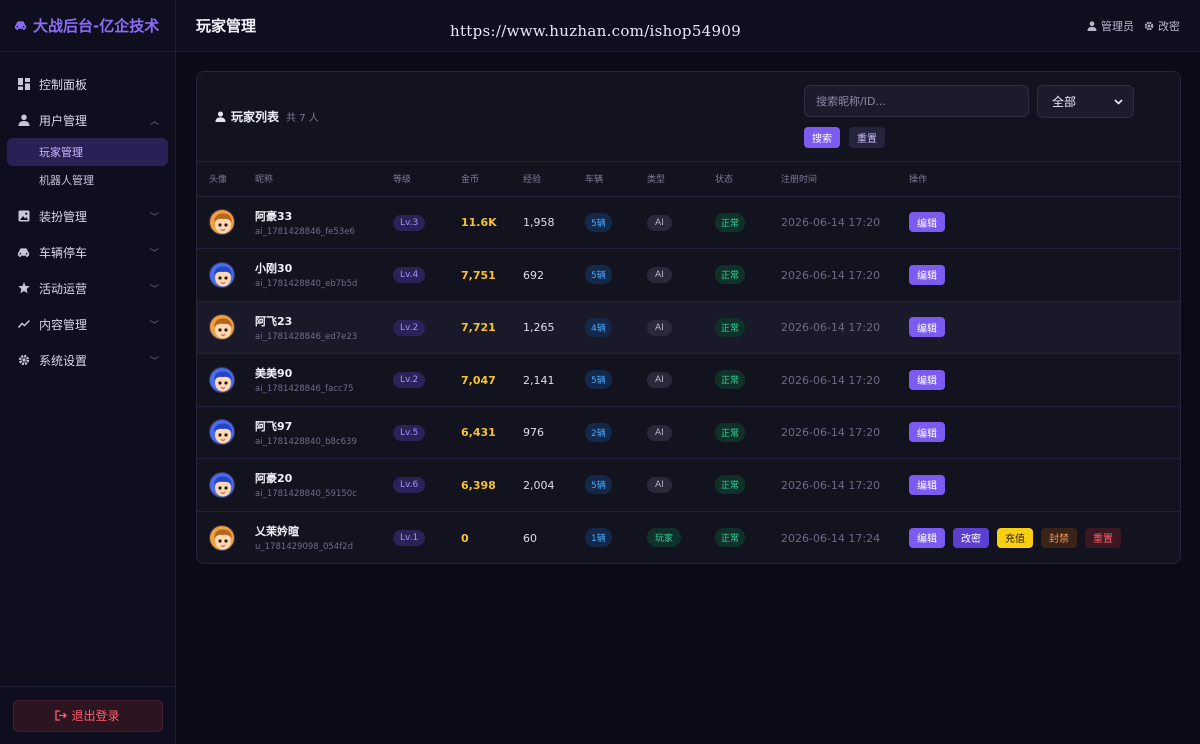  I want to click on sidebar-item-label: 控制面板, so click(63, 84).